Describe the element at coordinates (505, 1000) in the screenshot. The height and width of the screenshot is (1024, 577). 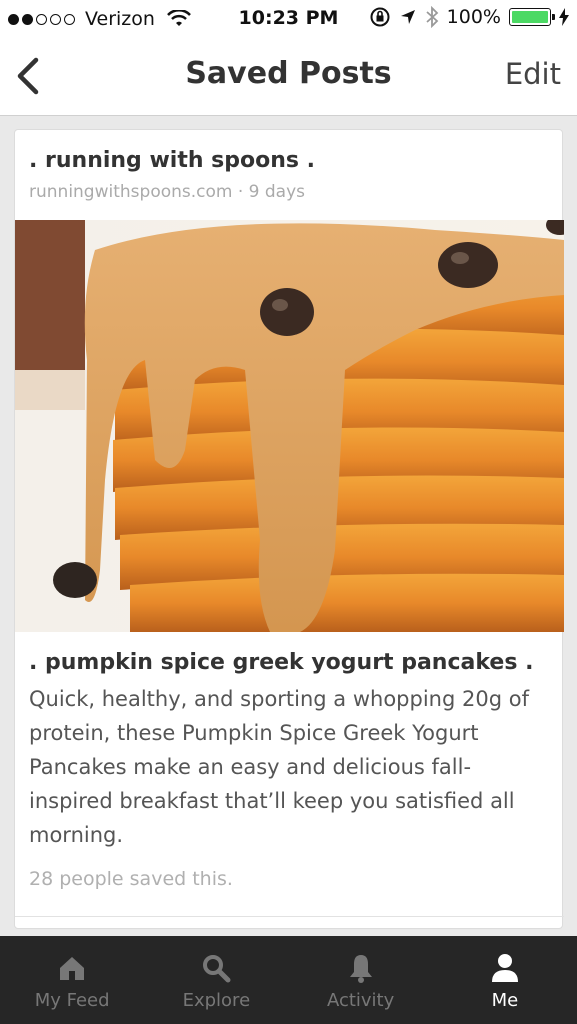
I see `tab-label: Me` at that location.